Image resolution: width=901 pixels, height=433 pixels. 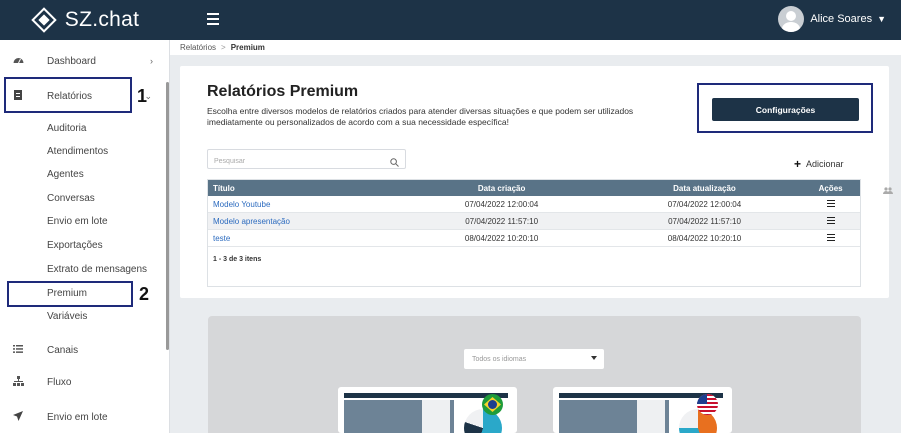 What do you see at coordinates (301, 204) in the screenshot?
I see `row-title-link: Modelo Youtube` at bounding box center [301, 204].